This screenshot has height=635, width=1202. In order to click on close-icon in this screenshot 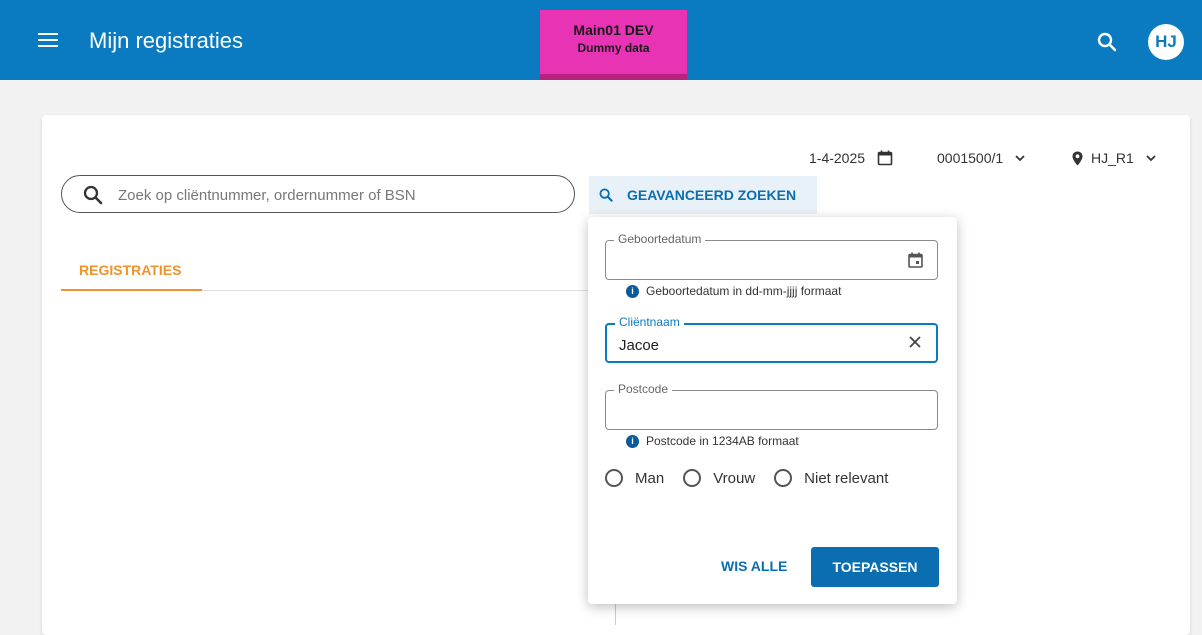, I will do `click(915, 344)`.